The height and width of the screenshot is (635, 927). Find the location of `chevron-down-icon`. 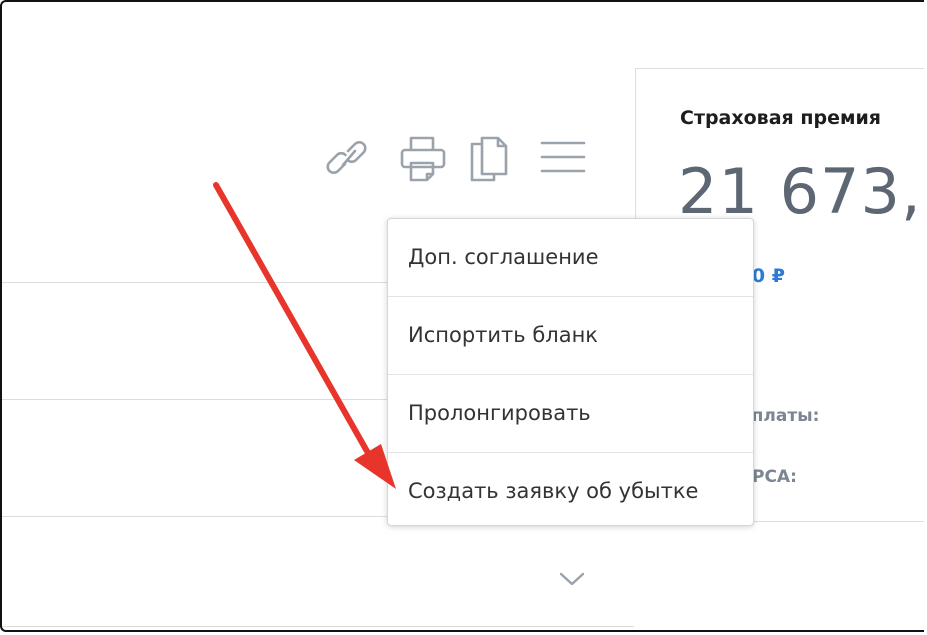

chevron-down-icon is located at coordinates (572, 581).